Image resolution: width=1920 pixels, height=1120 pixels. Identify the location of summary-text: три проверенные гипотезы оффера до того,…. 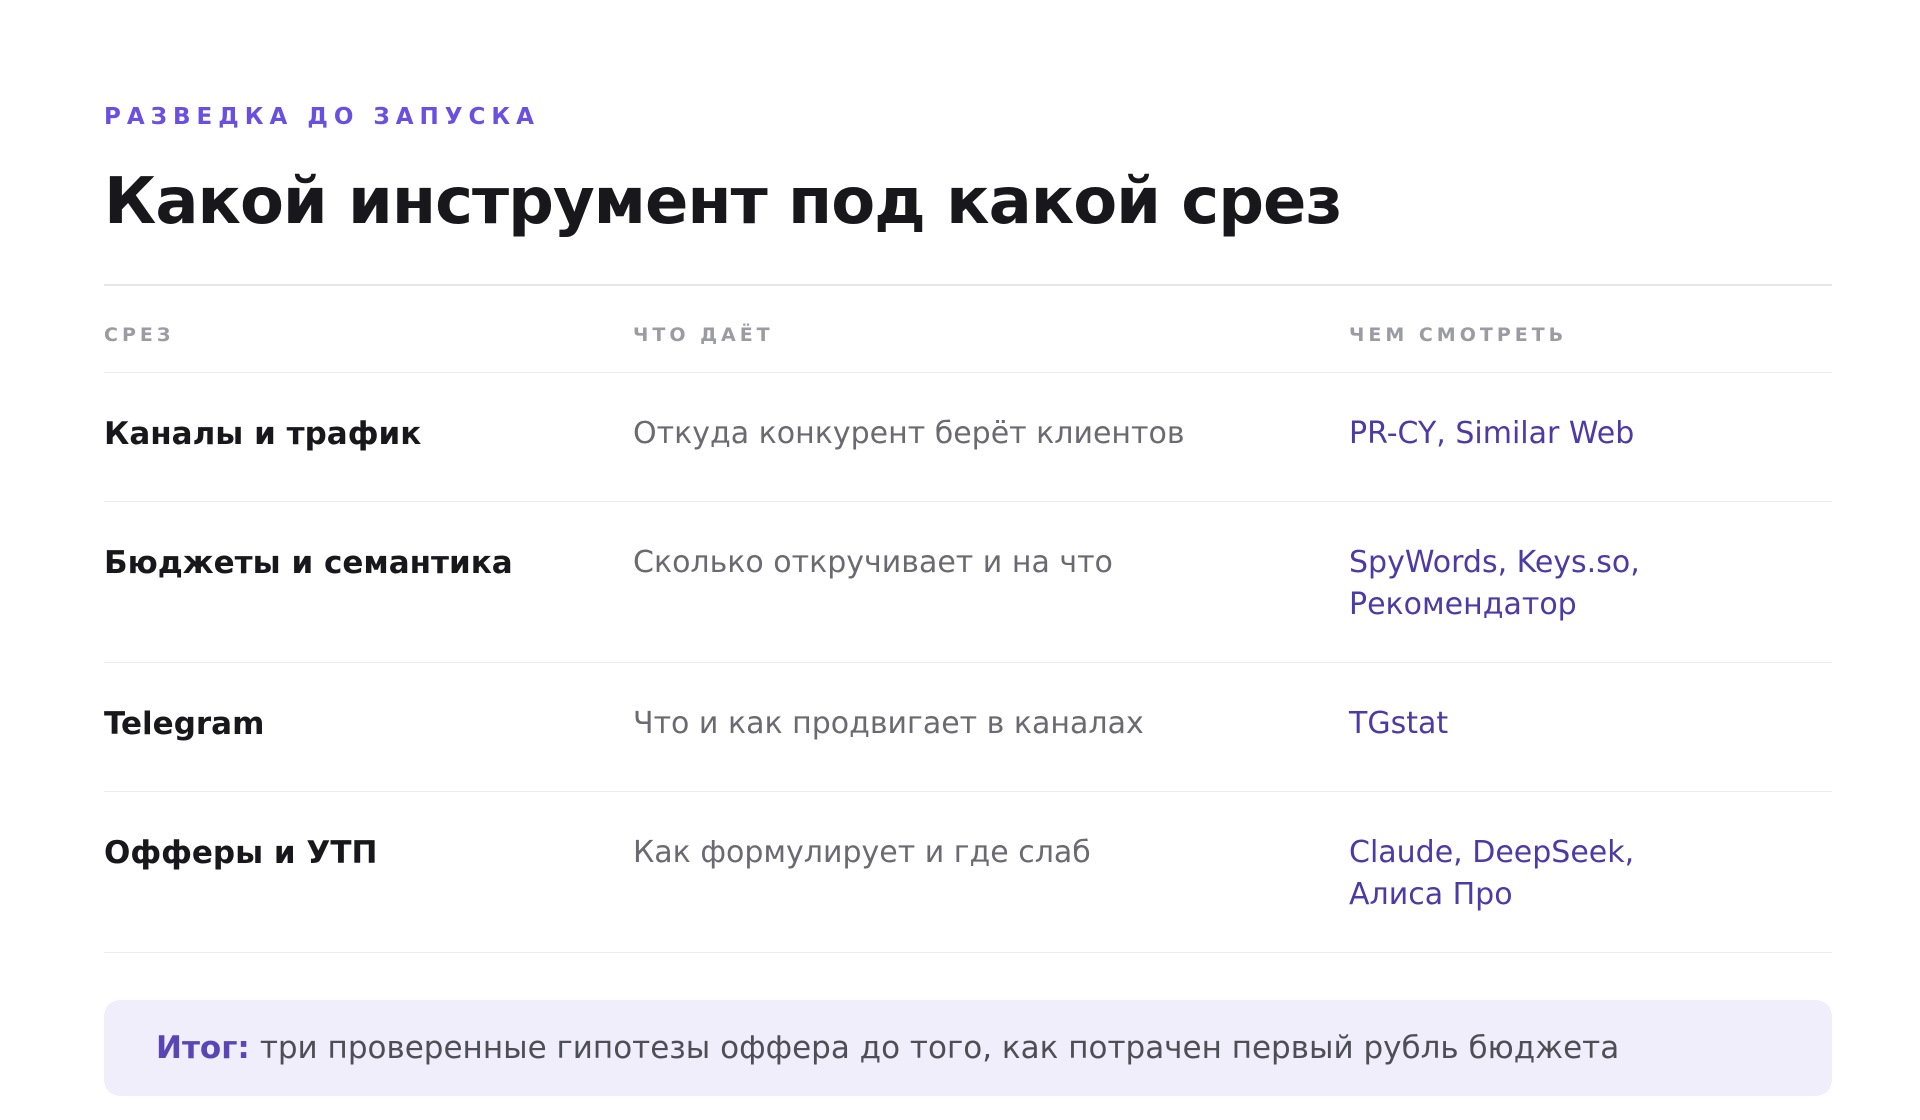
(939, 1048).